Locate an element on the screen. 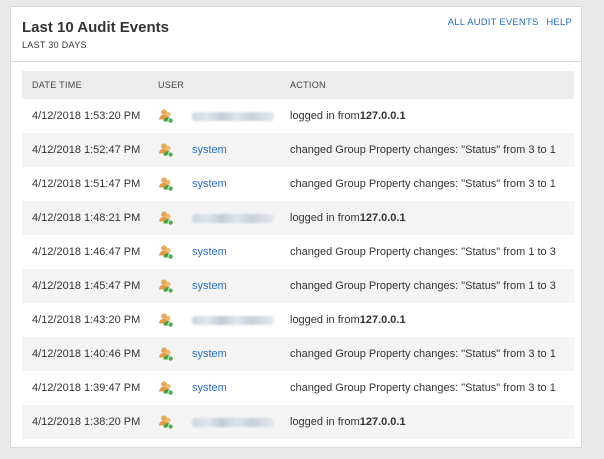 The height and width of the screenshot is (459, 604). column-header-user: USER is located at coordinates (171, 85).